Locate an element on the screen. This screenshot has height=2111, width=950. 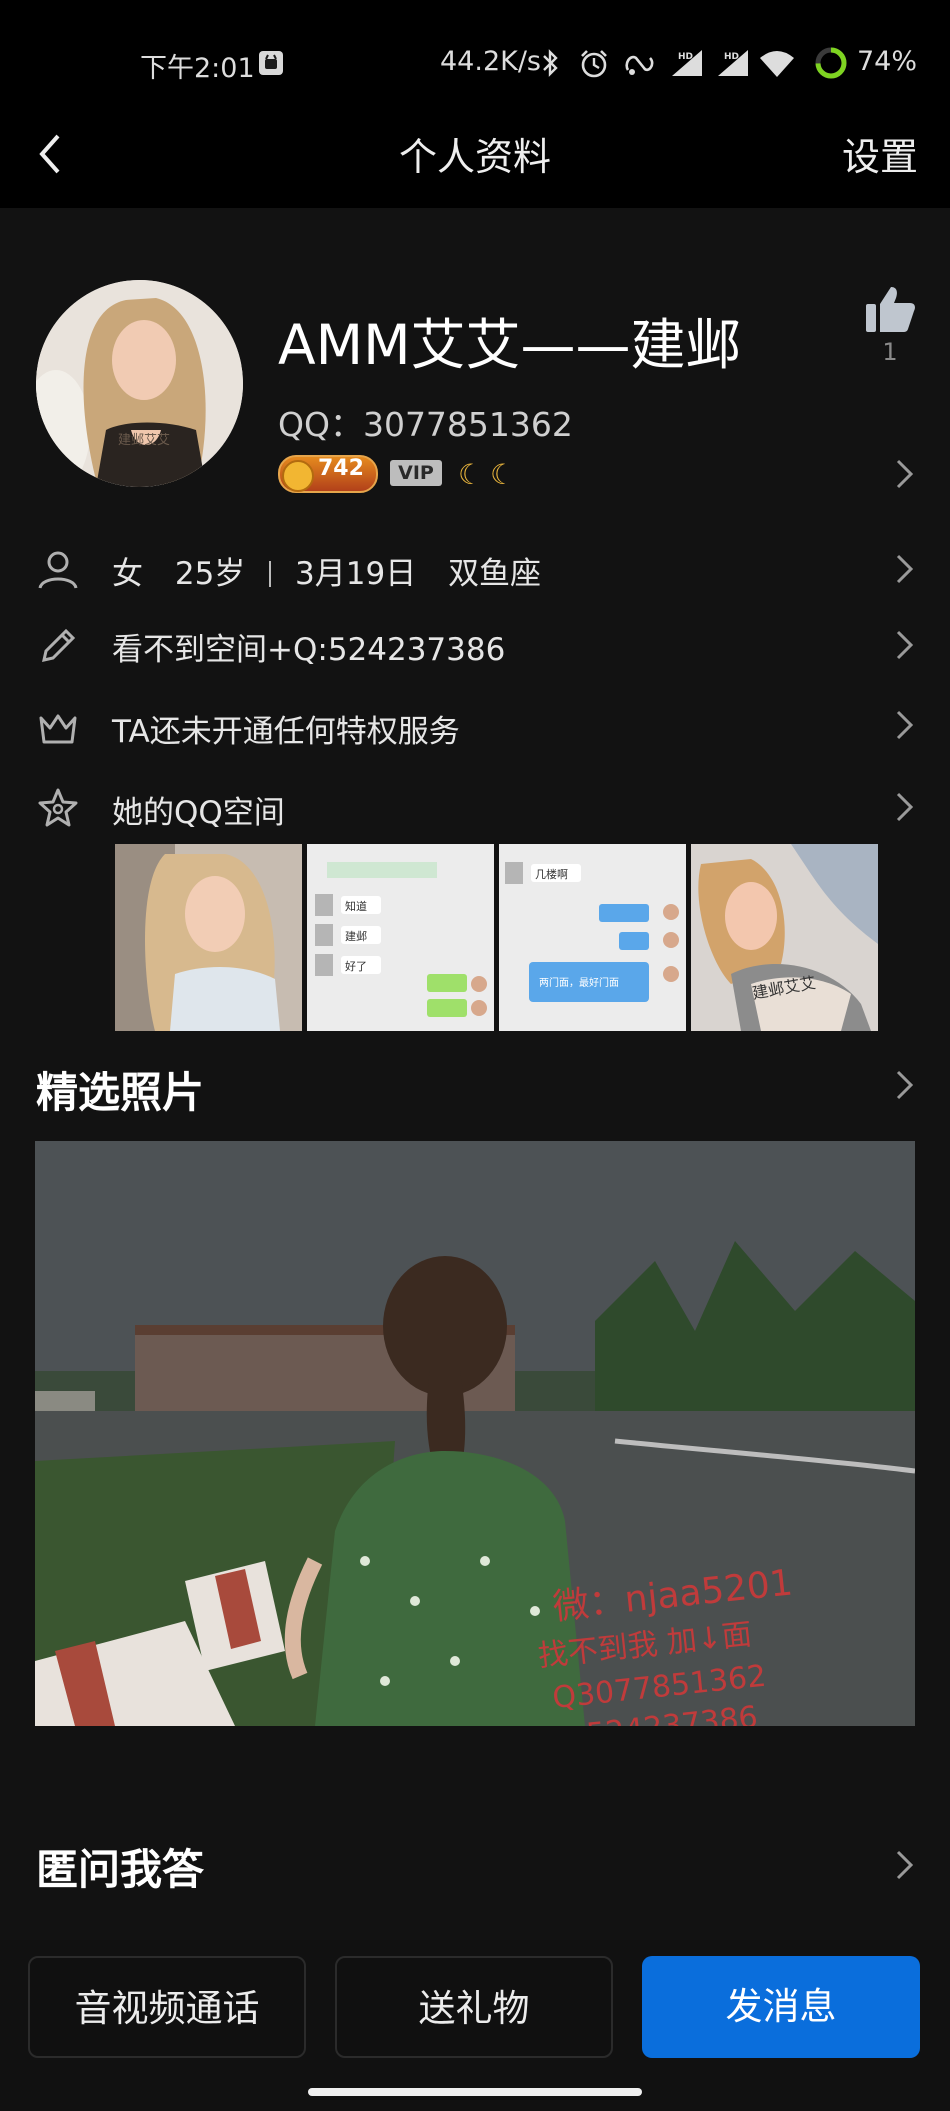
zodiac-text: 双鱼座 is located at coordinates (495, 574).